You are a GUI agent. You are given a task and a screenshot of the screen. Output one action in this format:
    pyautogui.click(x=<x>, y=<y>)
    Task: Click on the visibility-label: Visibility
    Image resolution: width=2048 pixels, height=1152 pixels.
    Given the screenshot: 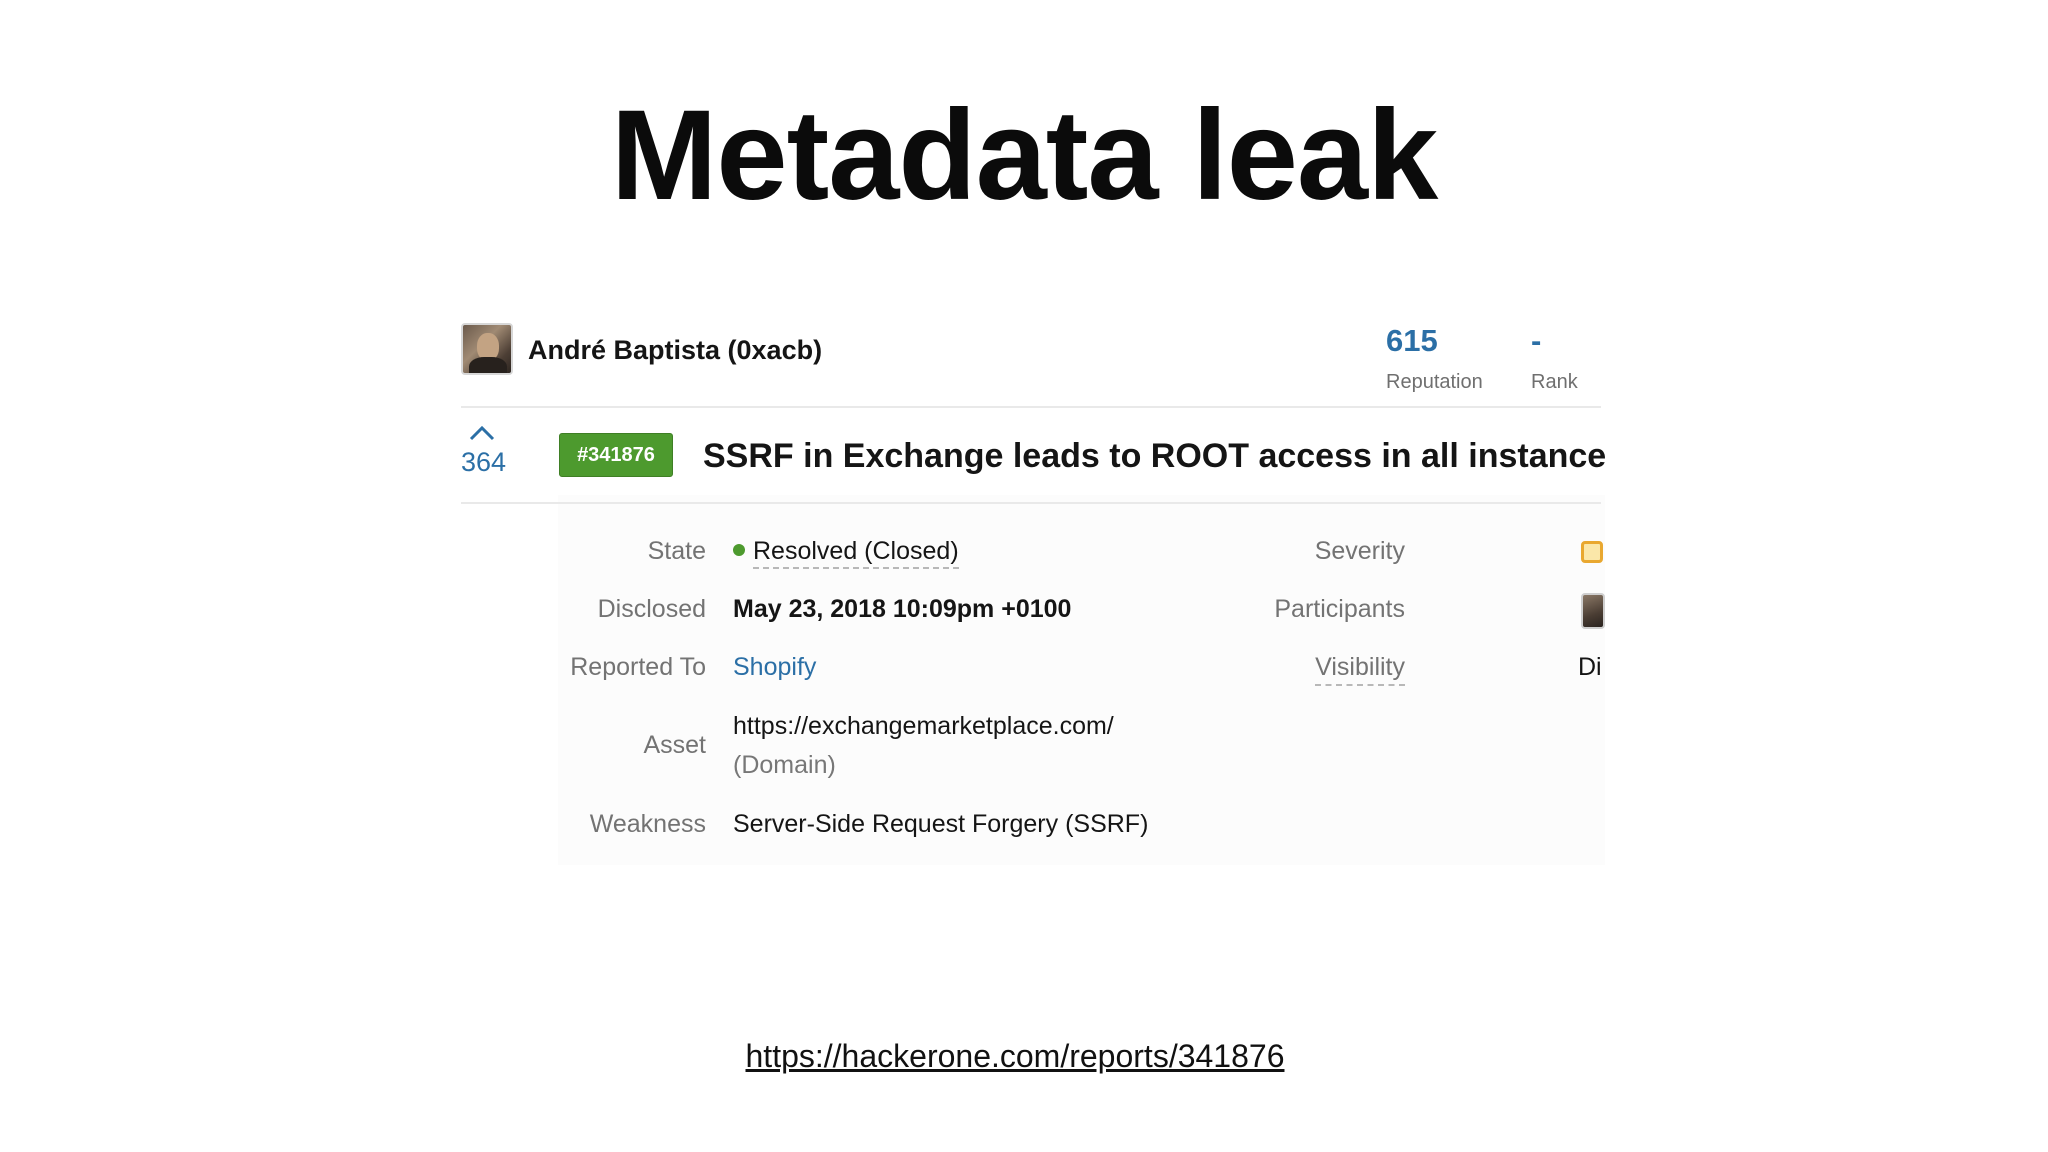 What is the action you would take?
    pyautogui.click(x=1360, y=669)
    